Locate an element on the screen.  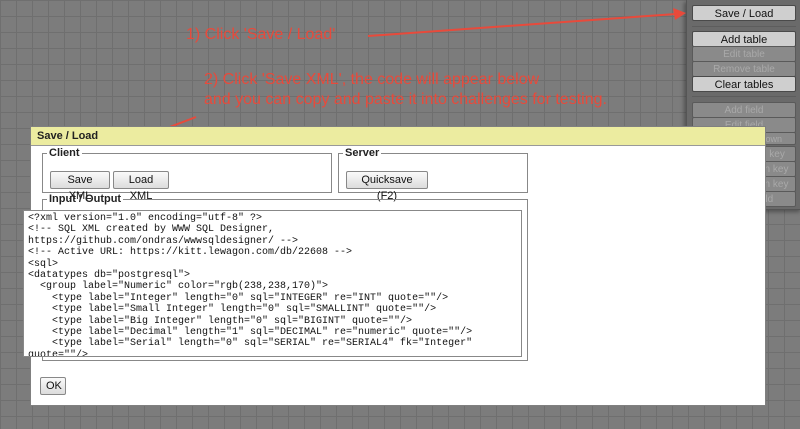
instruction-step-1: 1) Click 'Save / Load' is located at coordinates (261, 34).